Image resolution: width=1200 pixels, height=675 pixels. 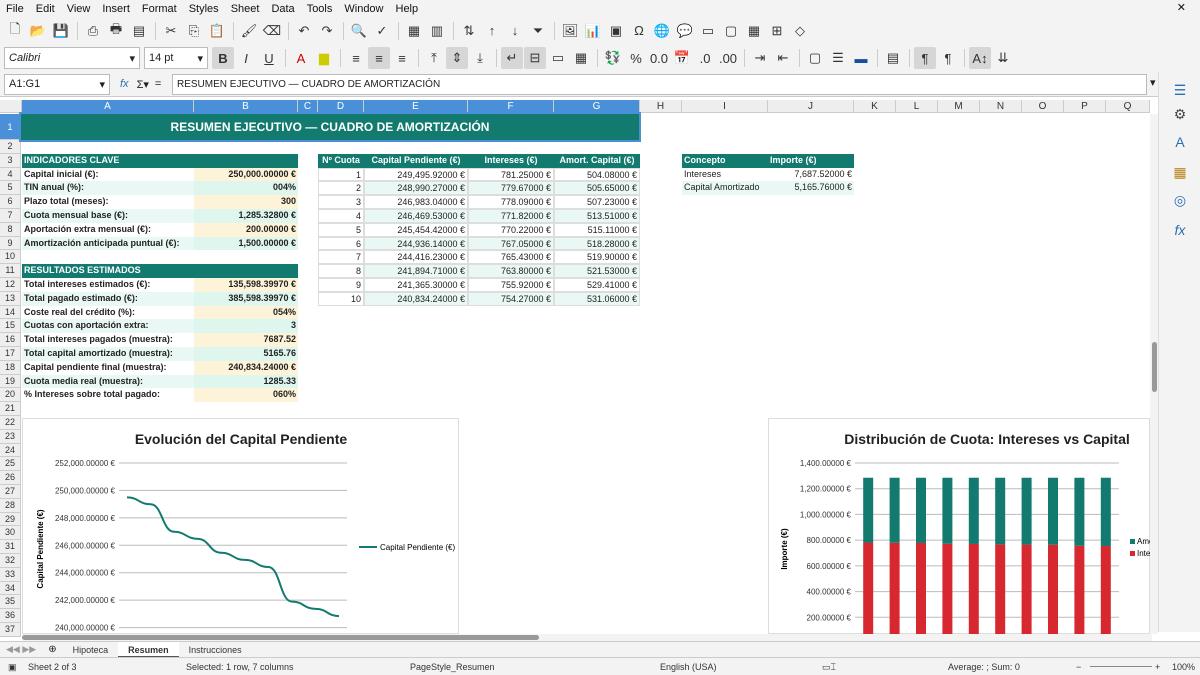 I want to click on resultado-value: 5165.76, so click(x=246, y=354).